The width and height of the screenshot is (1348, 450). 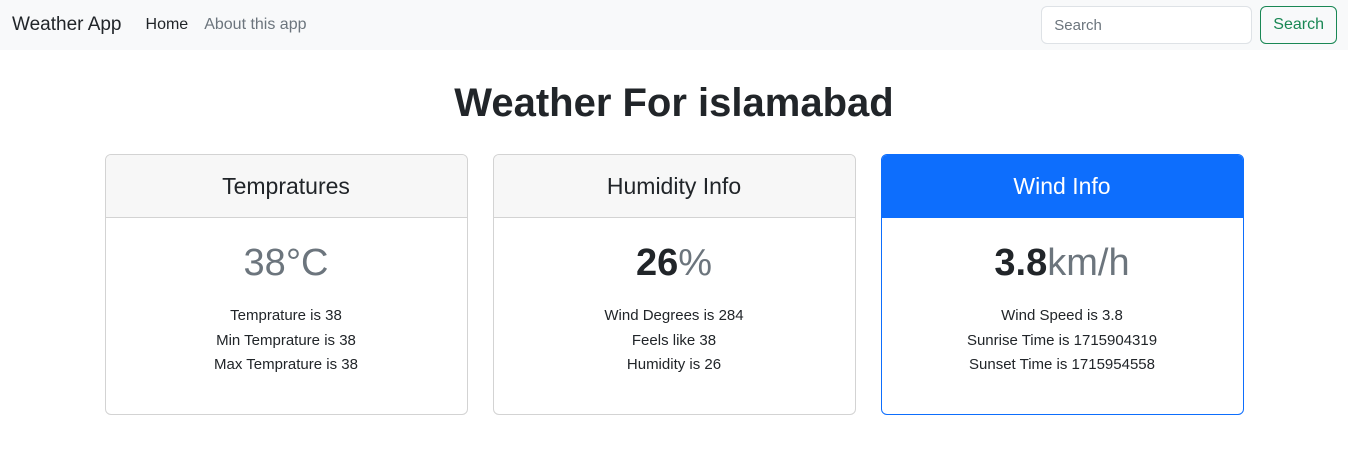 I want to click on temperature-value: 38°C, so click(x=286, y=263).